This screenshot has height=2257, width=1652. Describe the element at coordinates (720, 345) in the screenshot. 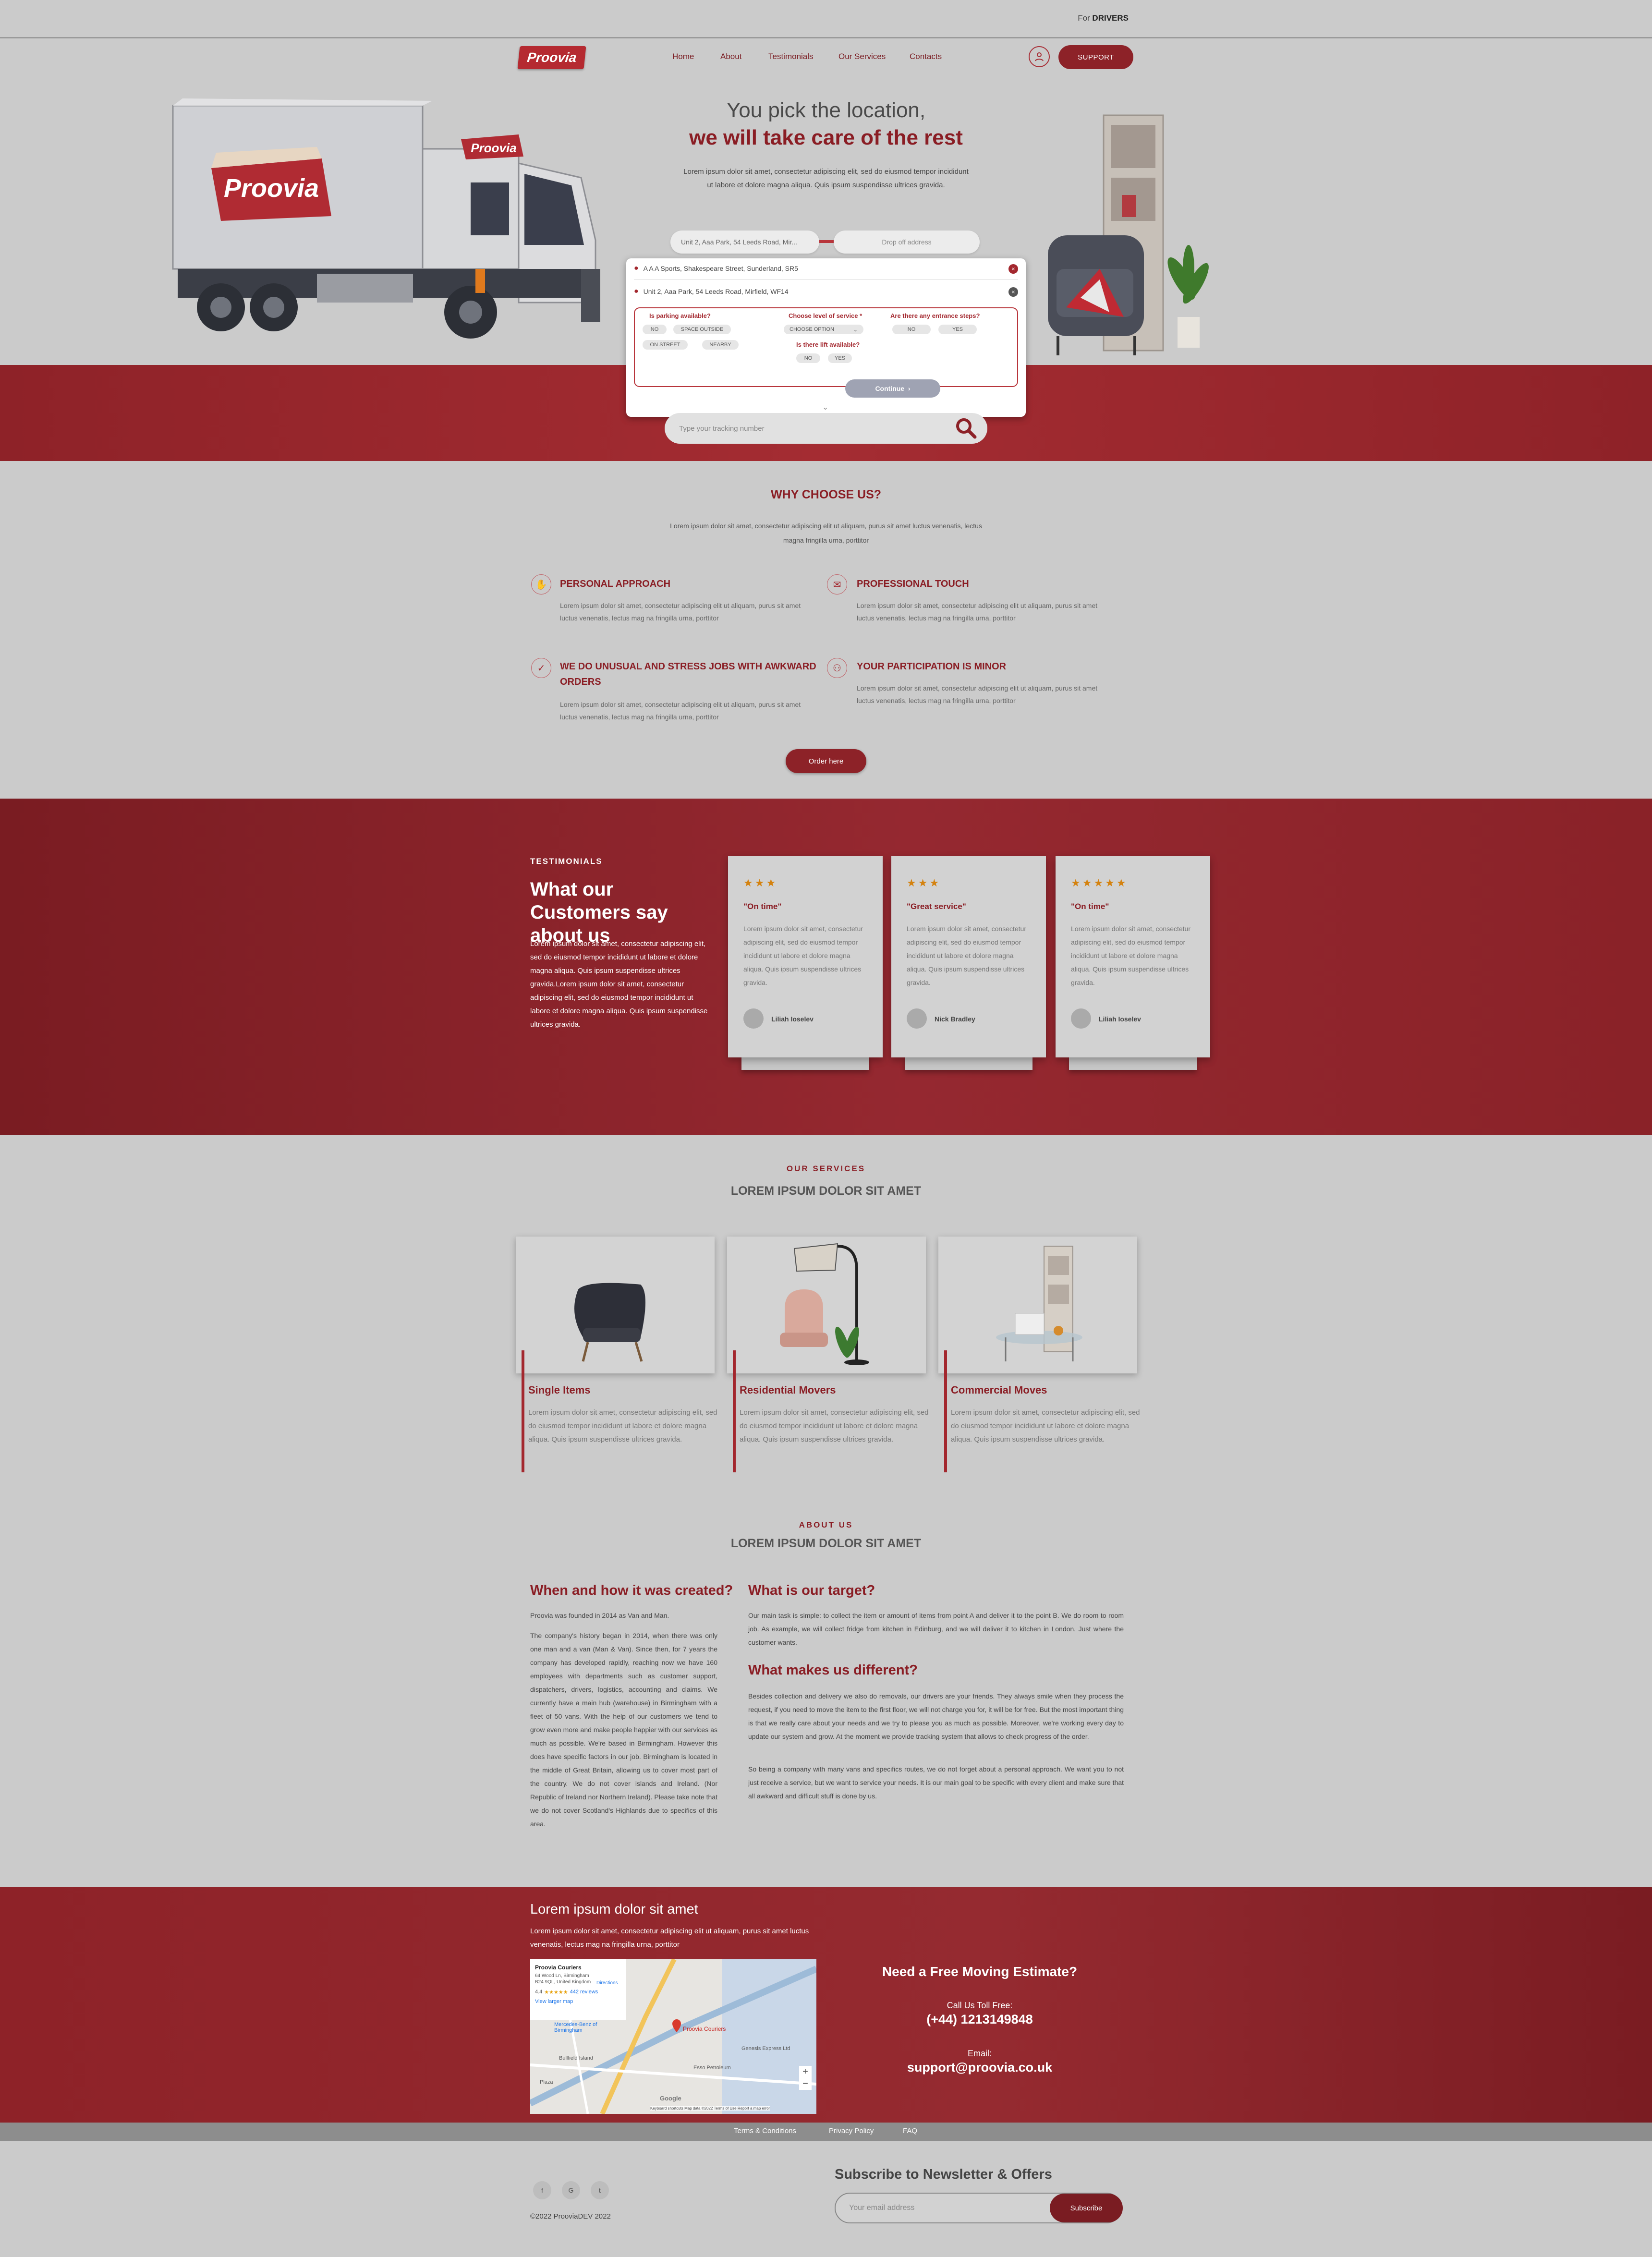

I see `parking-option-nearby: NEARBY` at that location.